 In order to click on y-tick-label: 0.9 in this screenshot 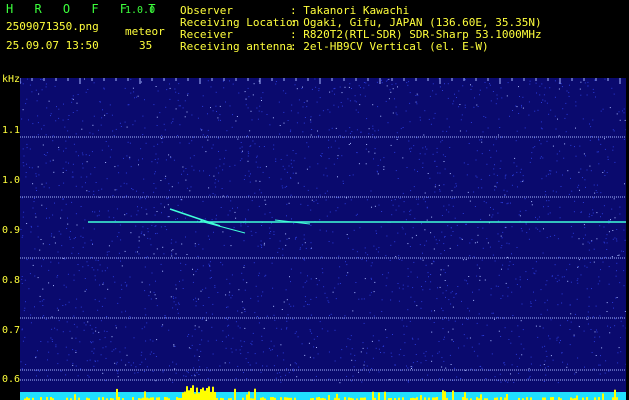, I will do `click(11, 230)`.